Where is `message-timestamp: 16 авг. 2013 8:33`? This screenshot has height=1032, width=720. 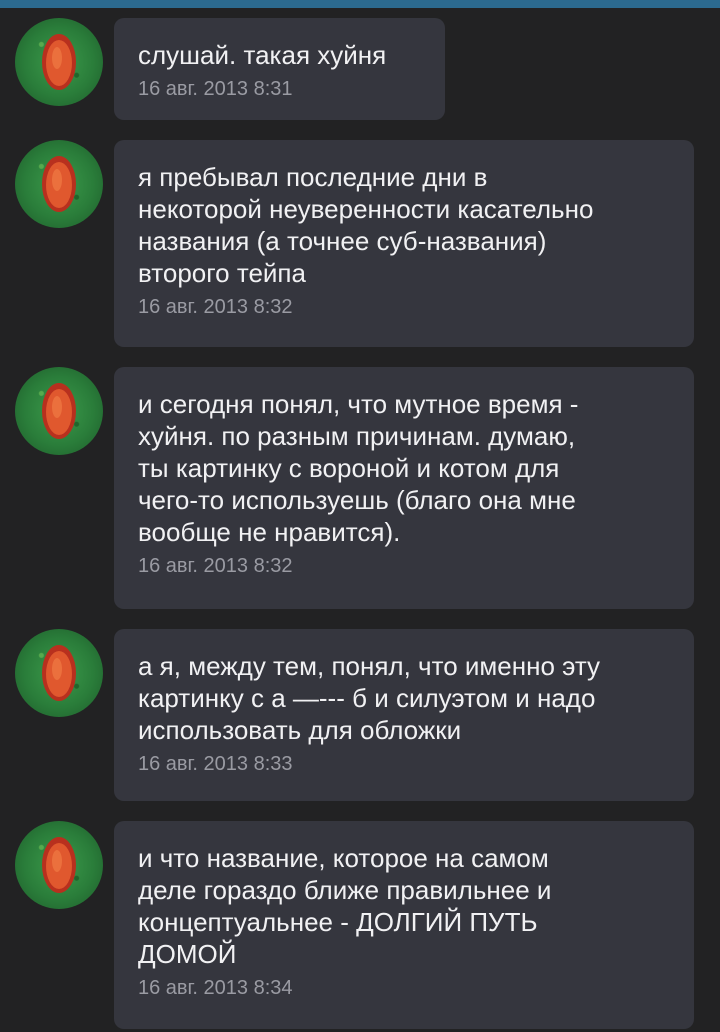 message-timestamp: 16 авг. 2013 8:33 is located at coordinates (215, 764).